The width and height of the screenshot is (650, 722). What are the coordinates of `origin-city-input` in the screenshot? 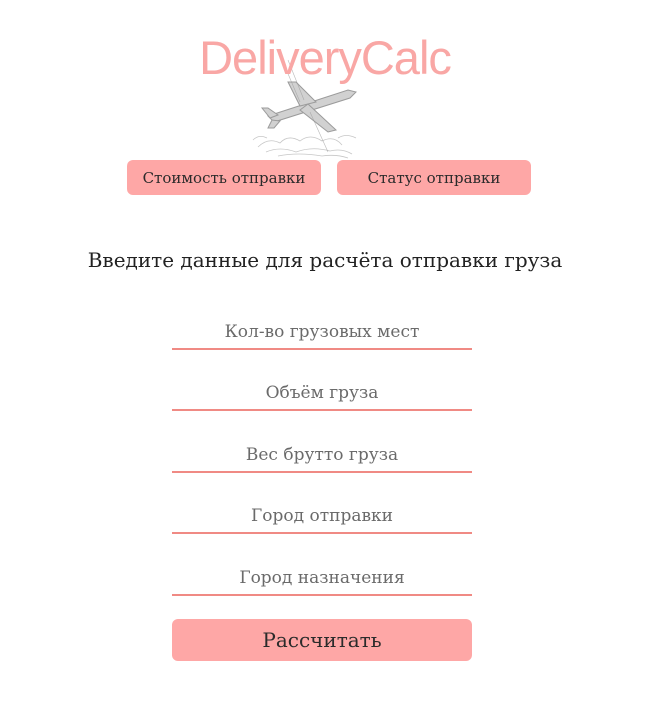 It's located at (322, 517).